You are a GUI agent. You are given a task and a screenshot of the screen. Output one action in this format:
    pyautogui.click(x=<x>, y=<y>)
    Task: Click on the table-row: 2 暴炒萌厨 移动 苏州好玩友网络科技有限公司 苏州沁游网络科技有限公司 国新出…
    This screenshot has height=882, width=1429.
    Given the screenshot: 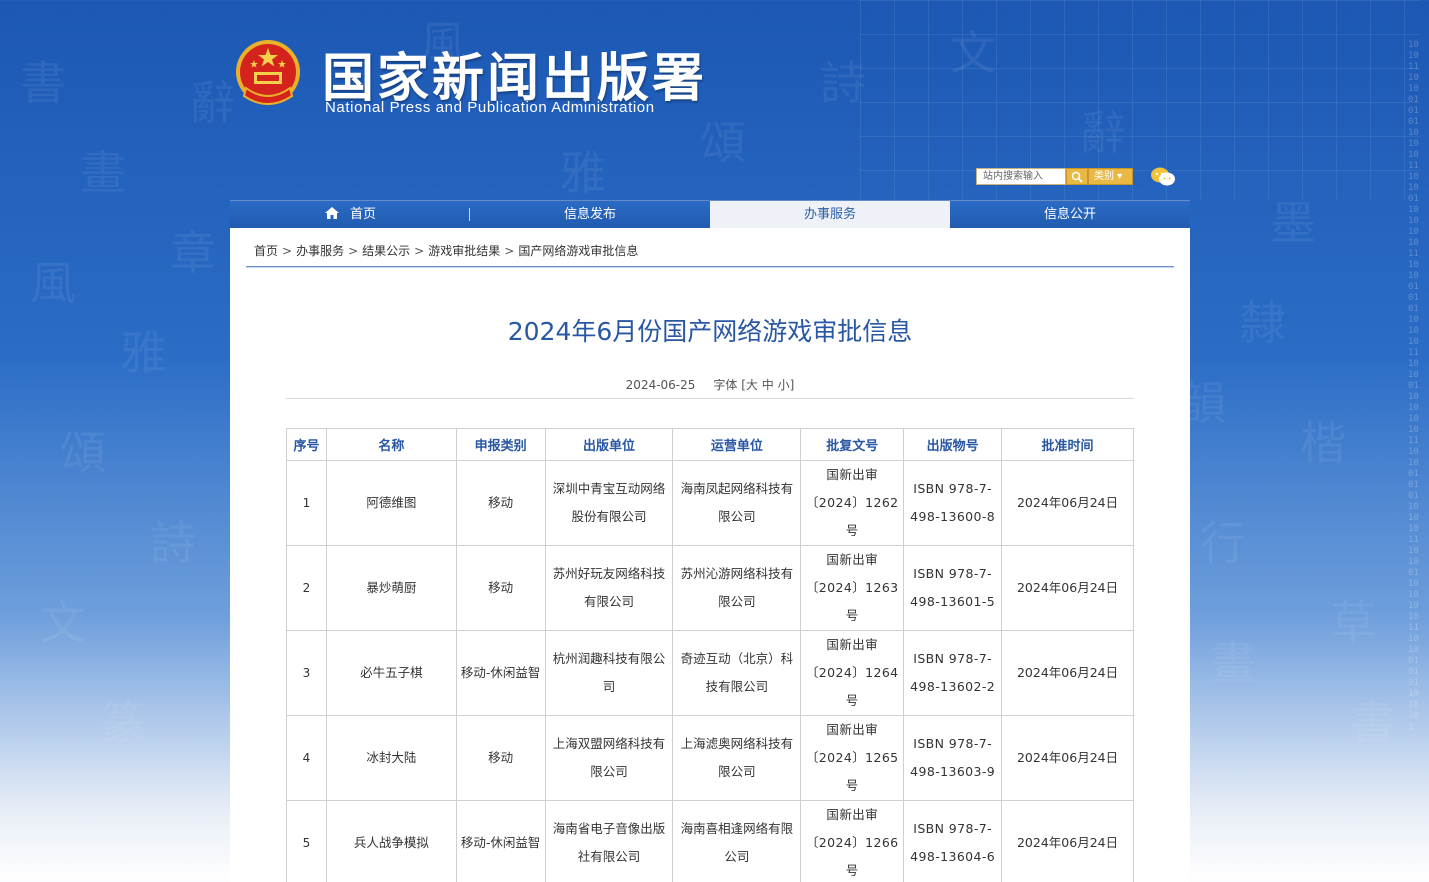 What is the action you would take?
    pyautogui.click(x=710, y=588)
    